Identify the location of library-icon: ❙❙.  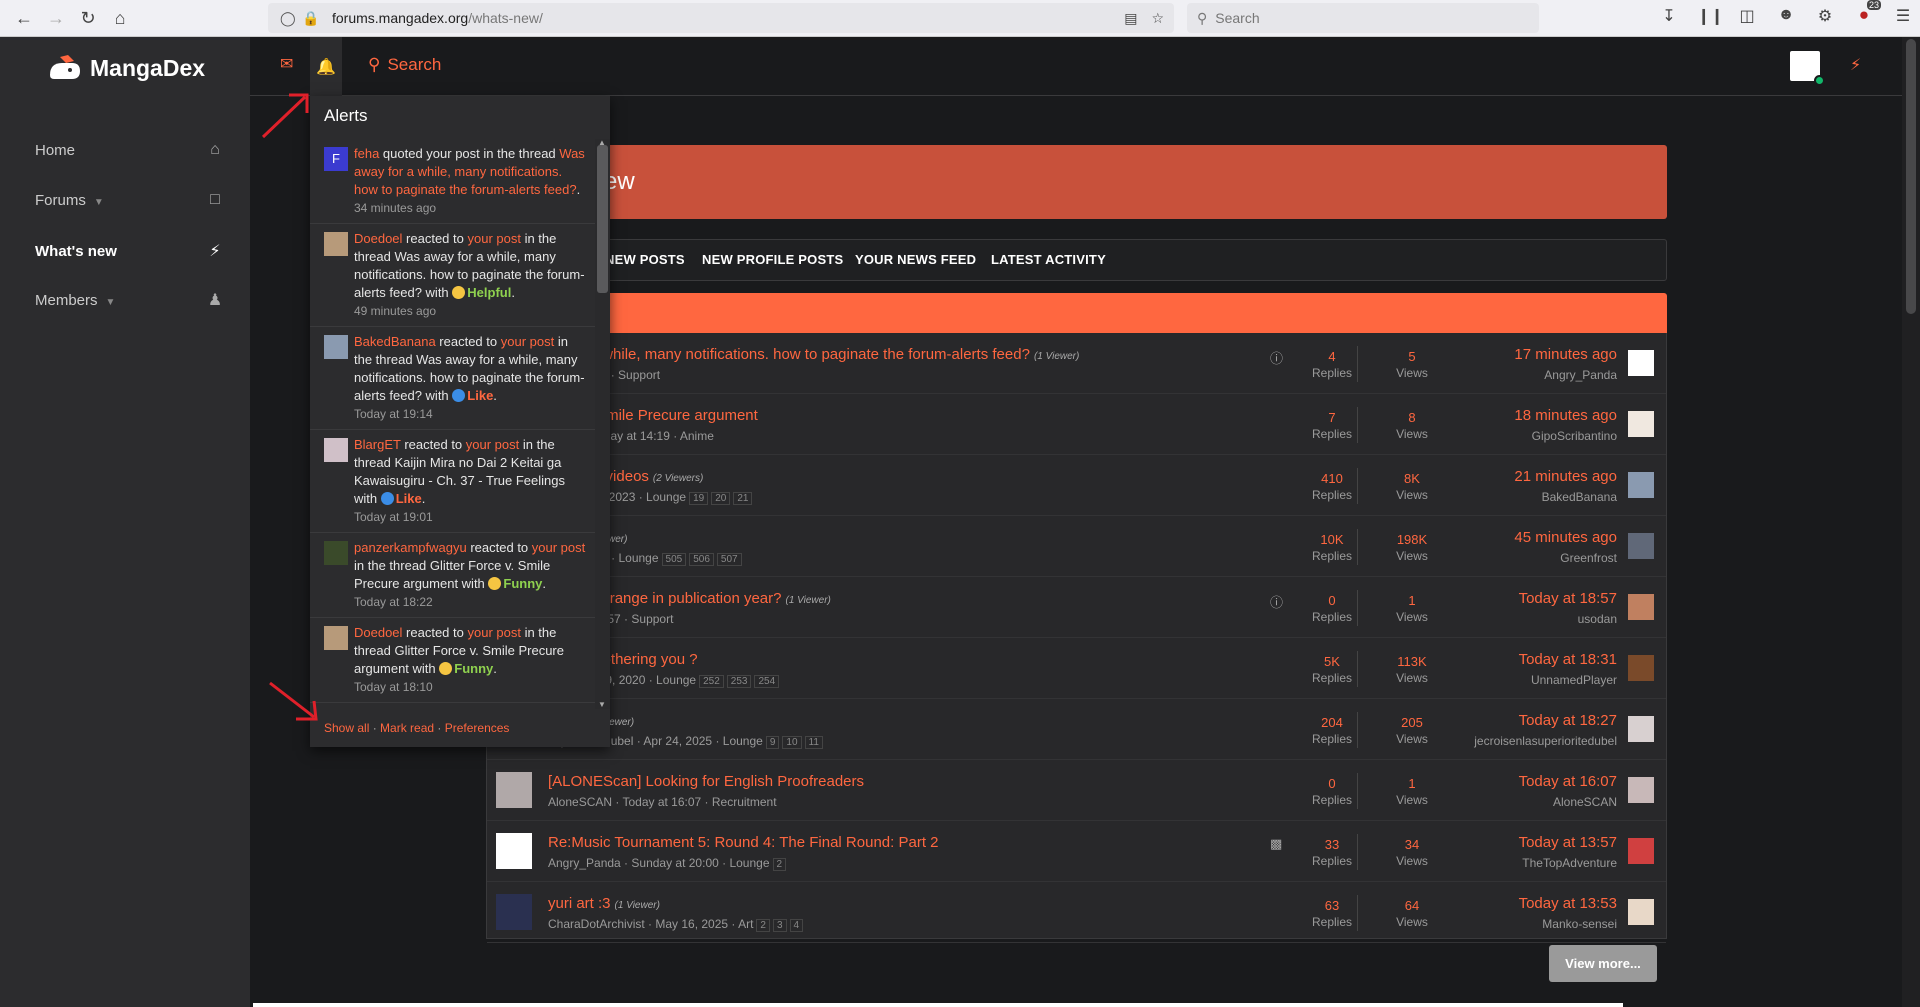
(1710, 16).